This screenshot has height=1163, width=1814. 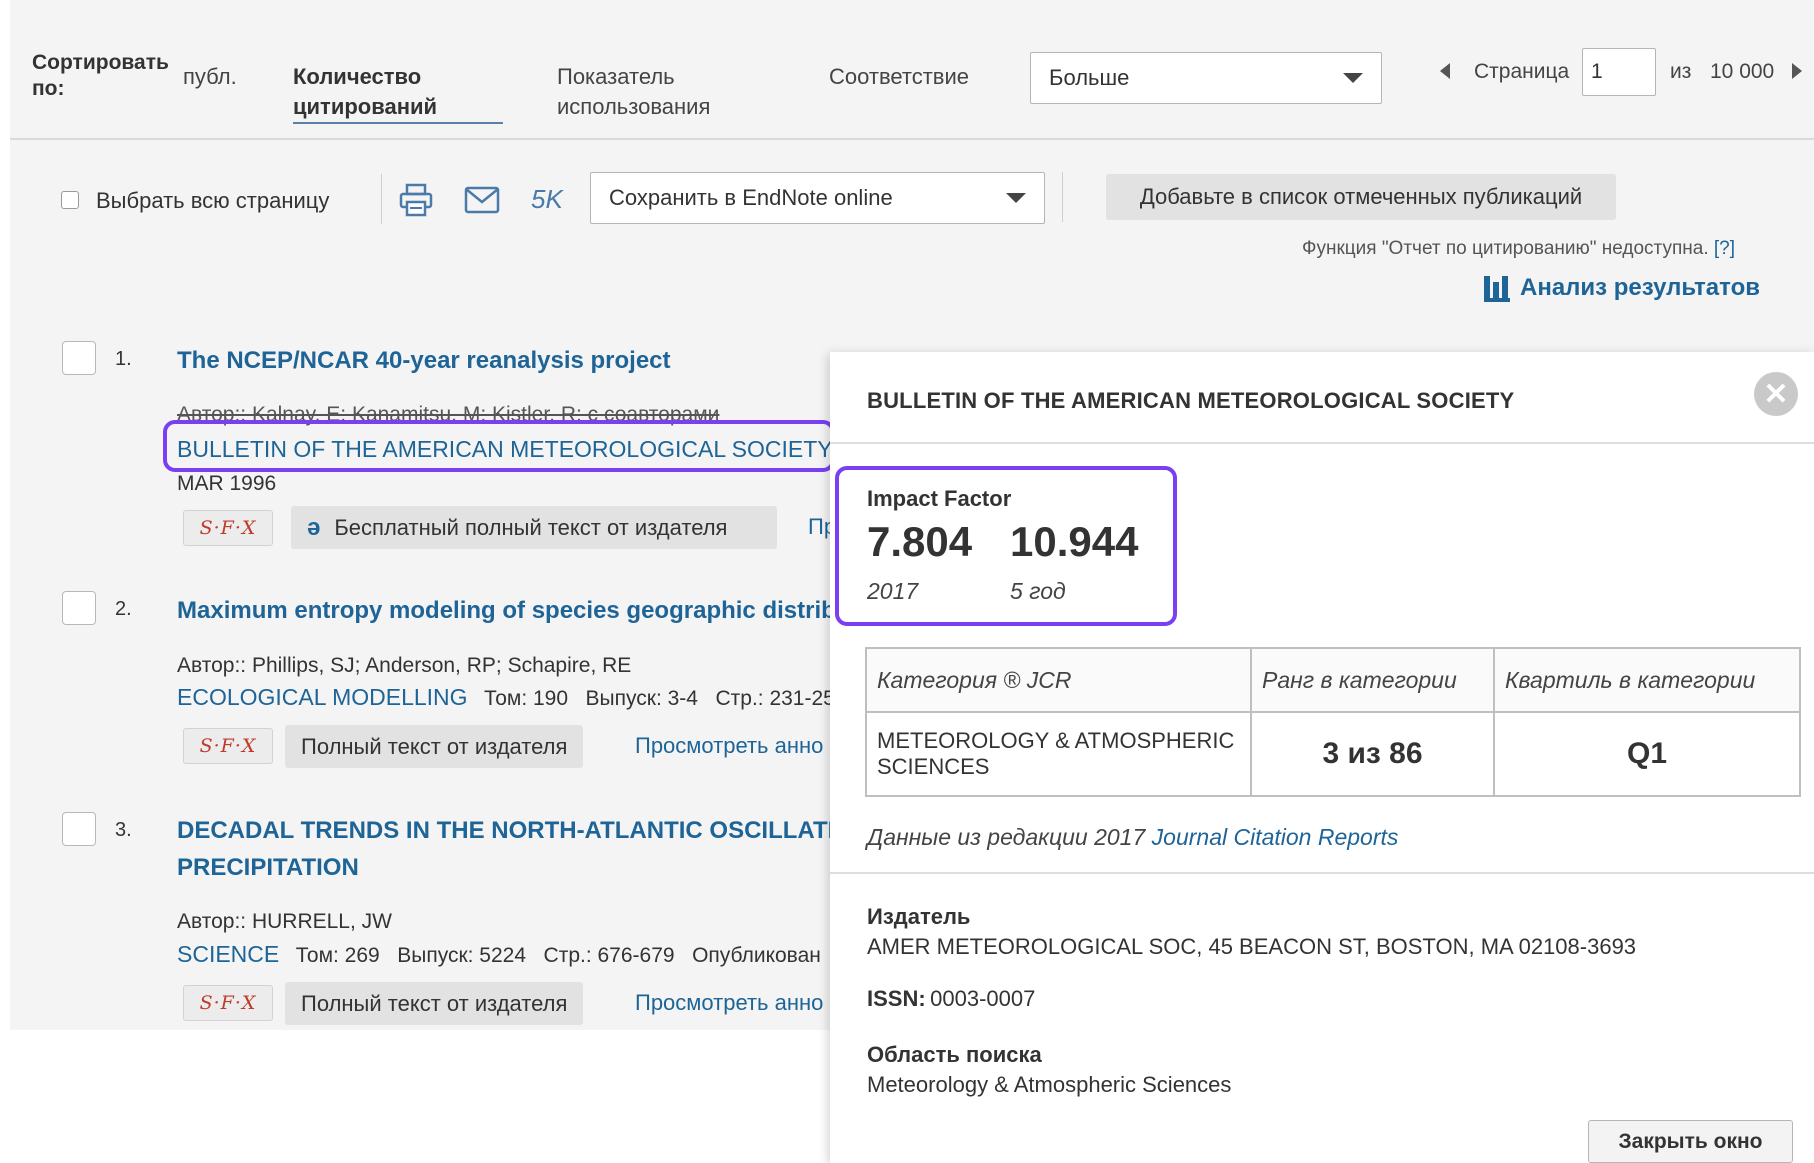 I want to click on research-area-value: Meteorology & Atmospheric Sciences, so click(x=1049, y=1084).